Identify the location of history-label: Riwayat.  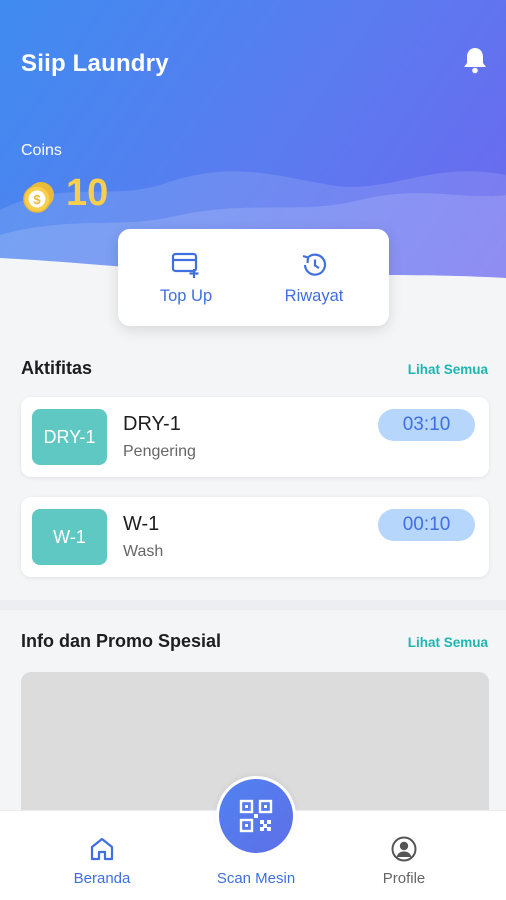
(314, 296).